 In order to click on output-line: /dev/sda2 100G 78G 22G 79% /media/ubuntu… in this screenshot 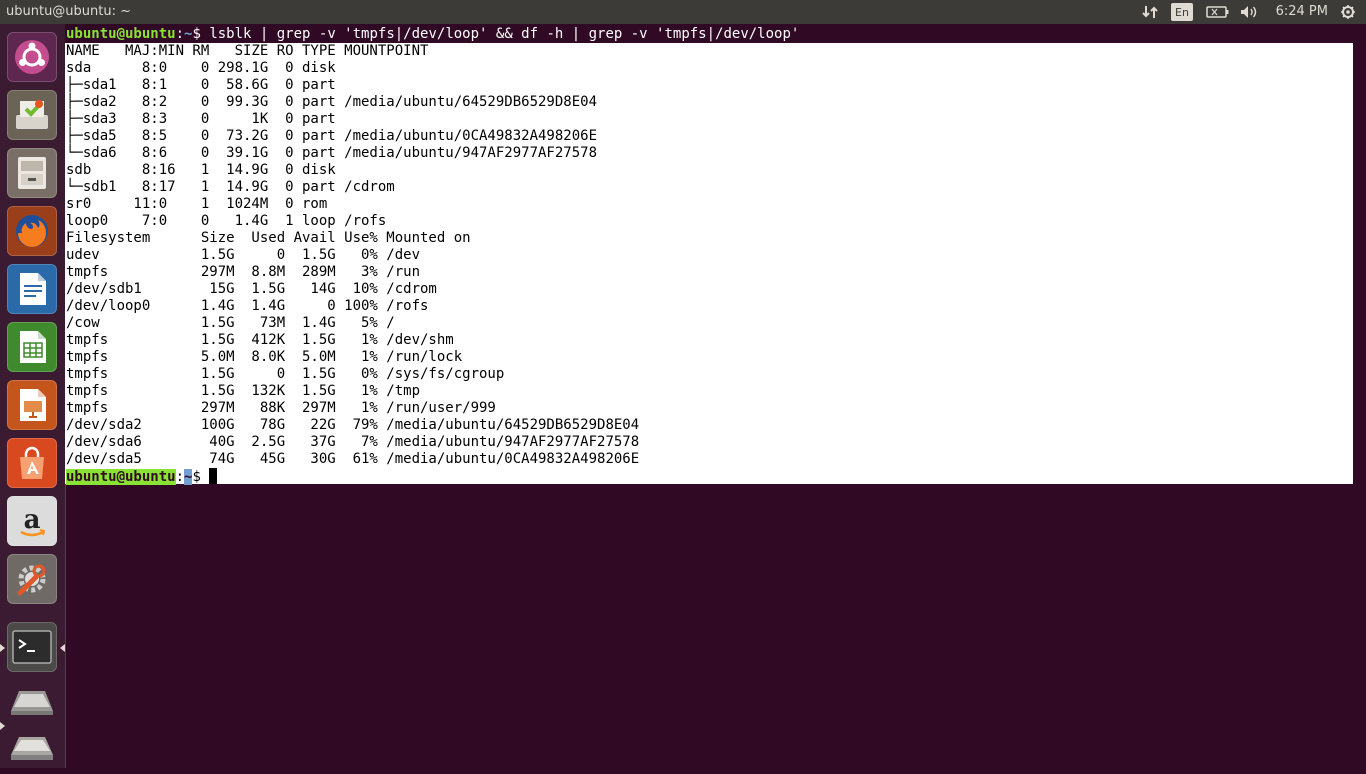, I will do `click(353, 425)`.